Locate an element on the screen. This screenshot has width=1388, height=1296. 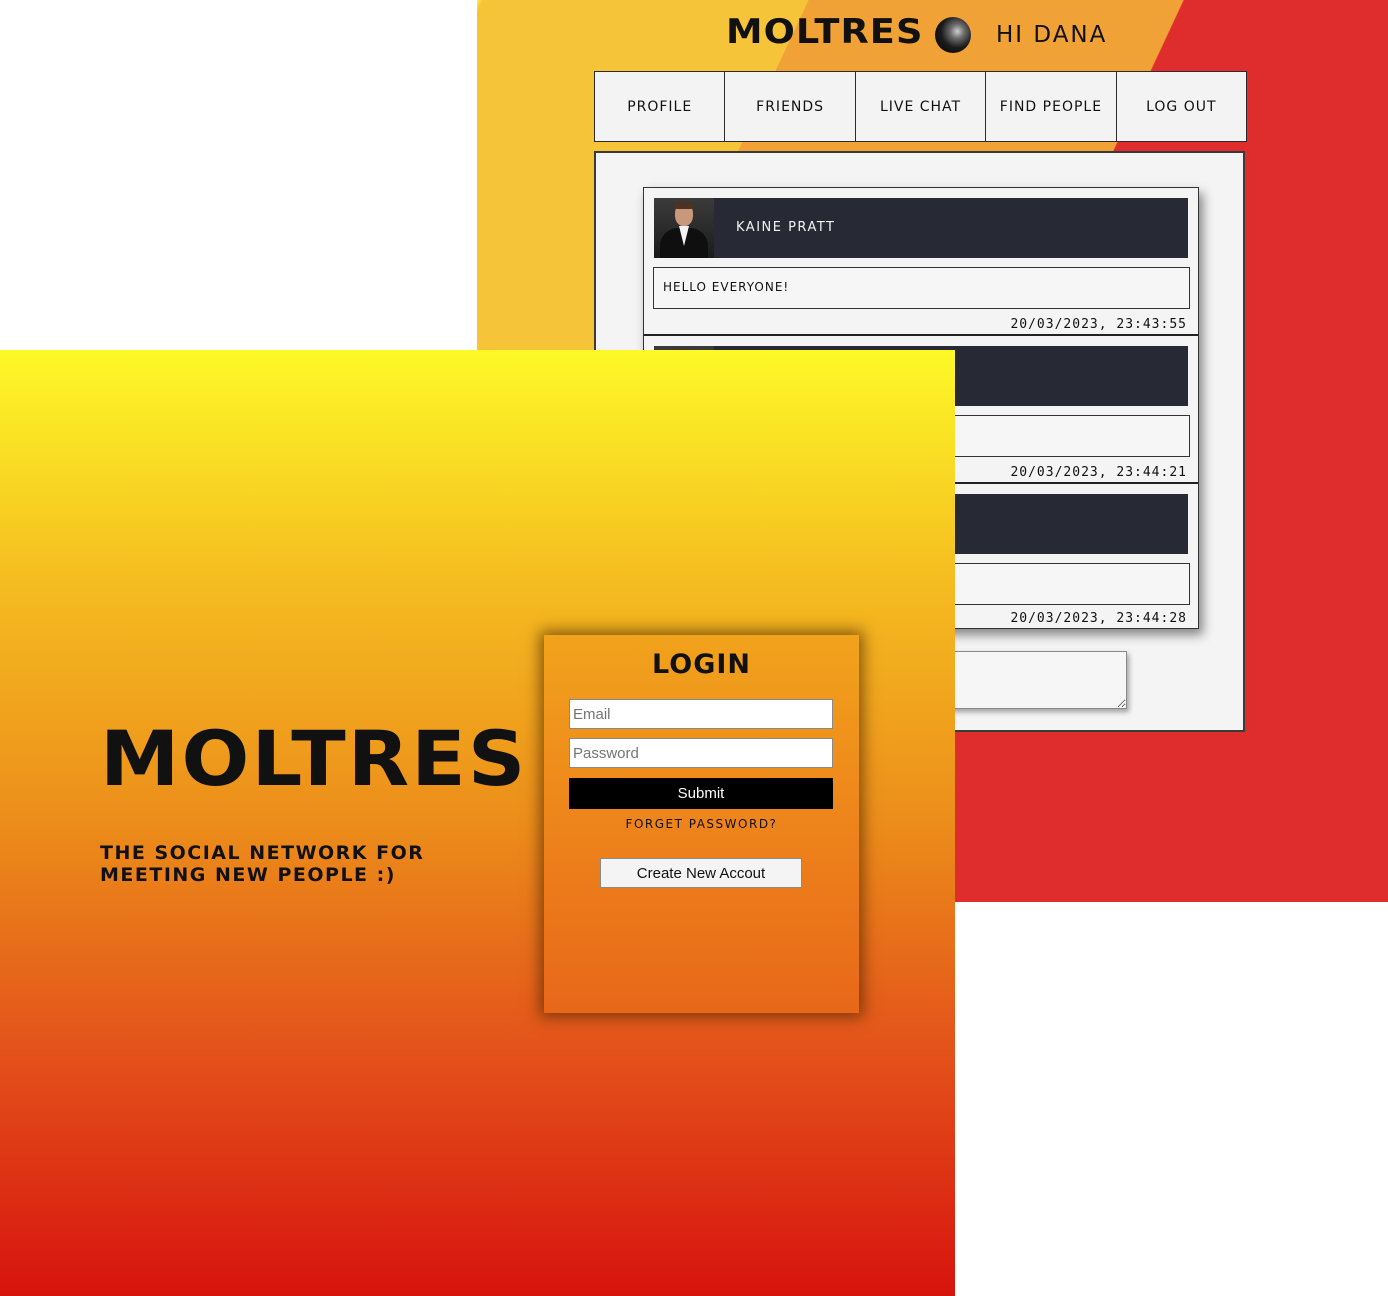
forgot-password-link: FORGET PASSWORD? is located at coordinates (701, 824).